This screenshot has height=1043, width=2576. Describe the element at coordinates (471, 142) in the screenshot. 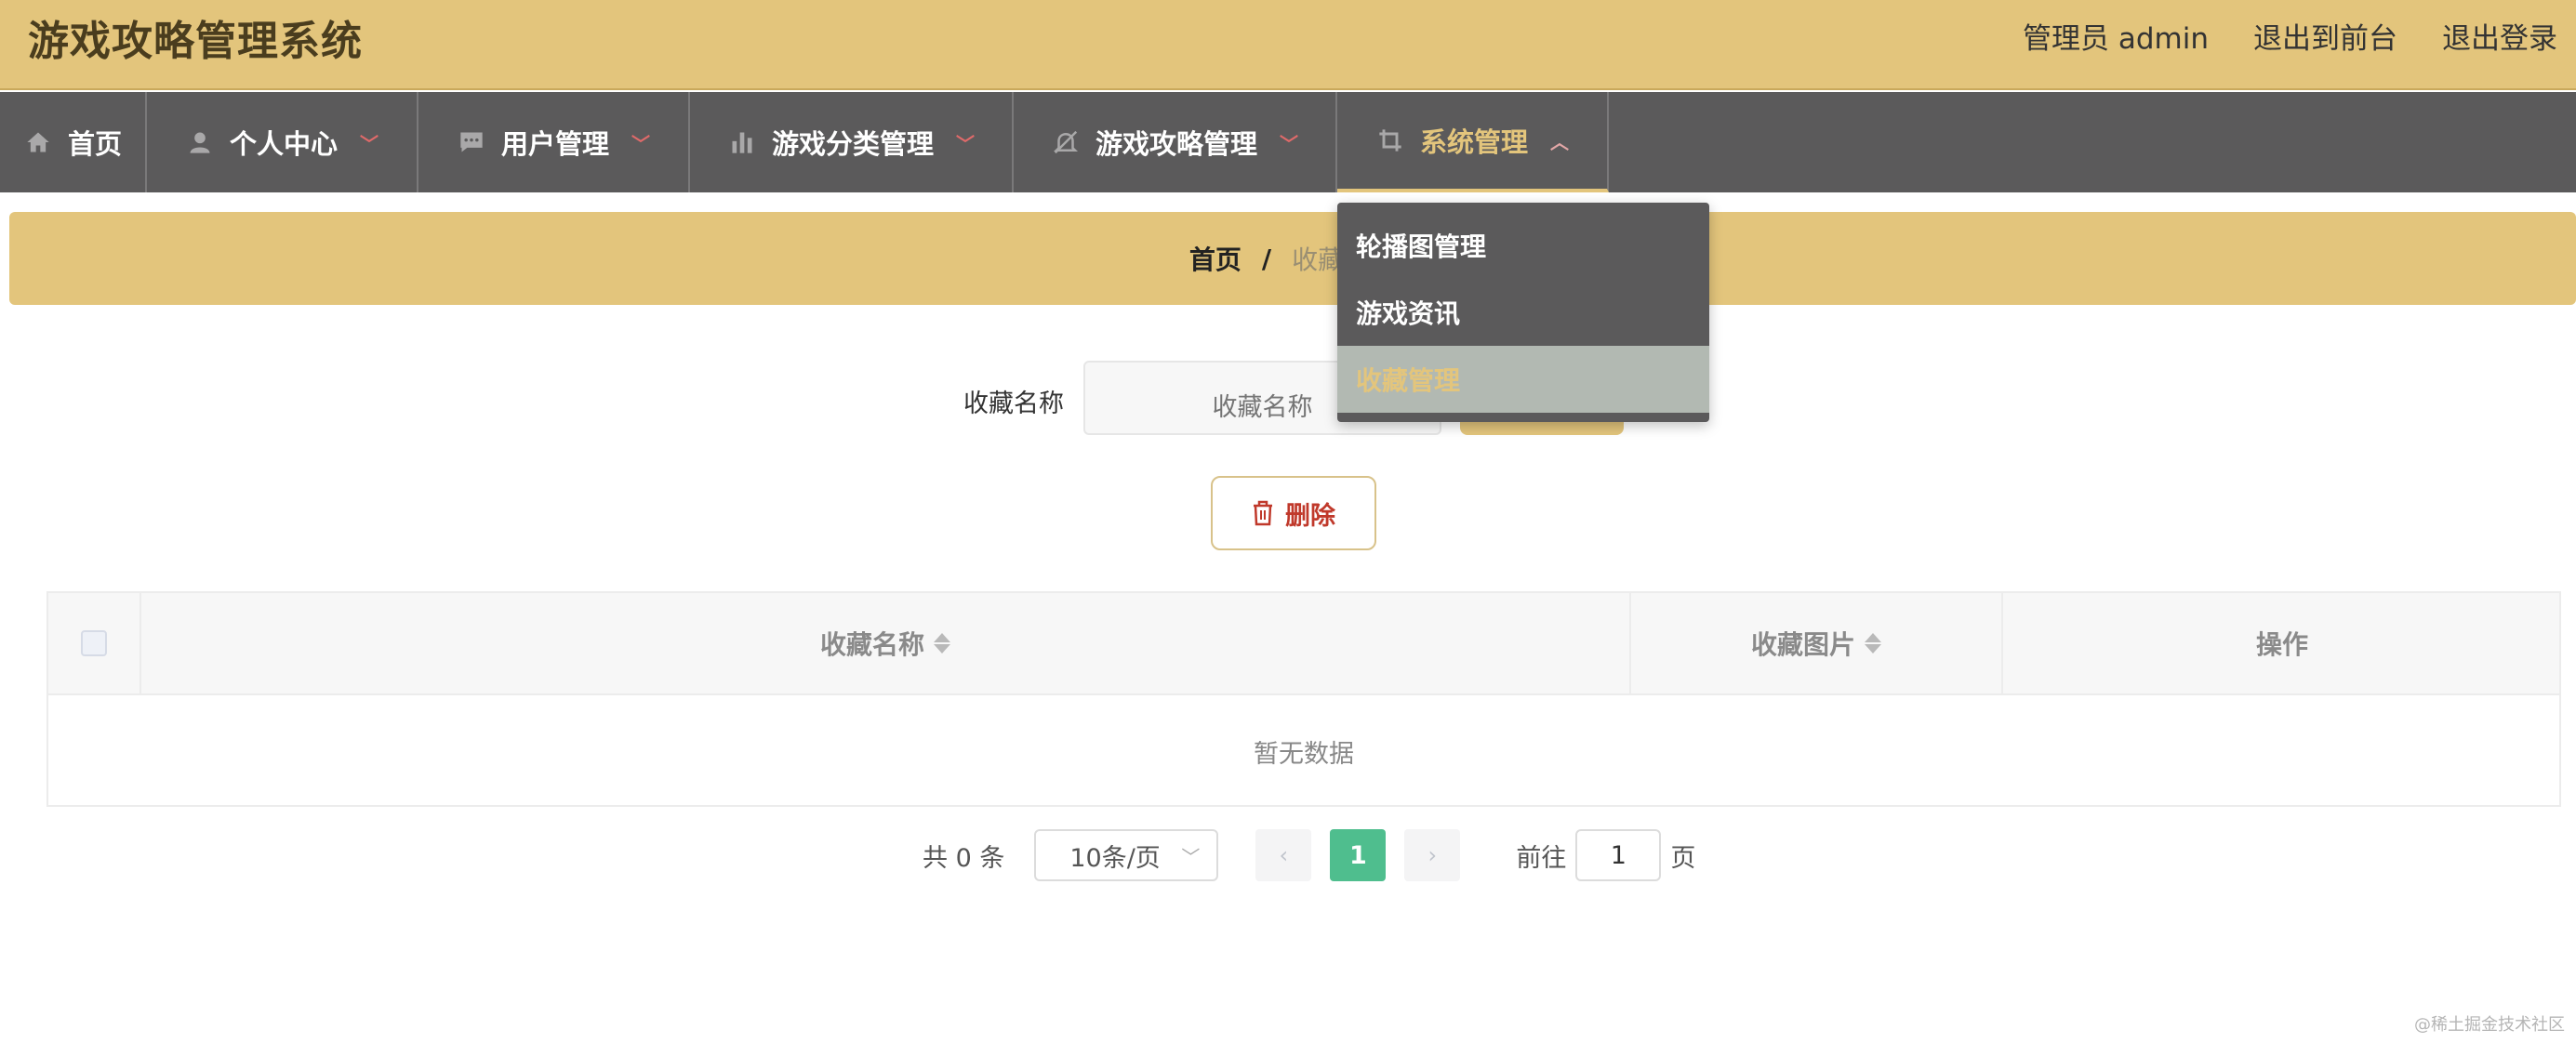

I see `chat-icon` at that location.